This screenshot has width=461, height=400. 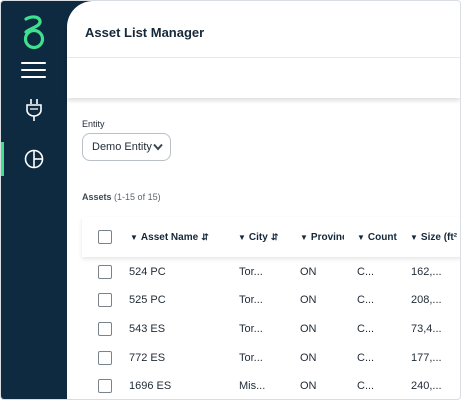 I want to click on entity-dropdown: Demo Entity, so click(x=126, y=147).